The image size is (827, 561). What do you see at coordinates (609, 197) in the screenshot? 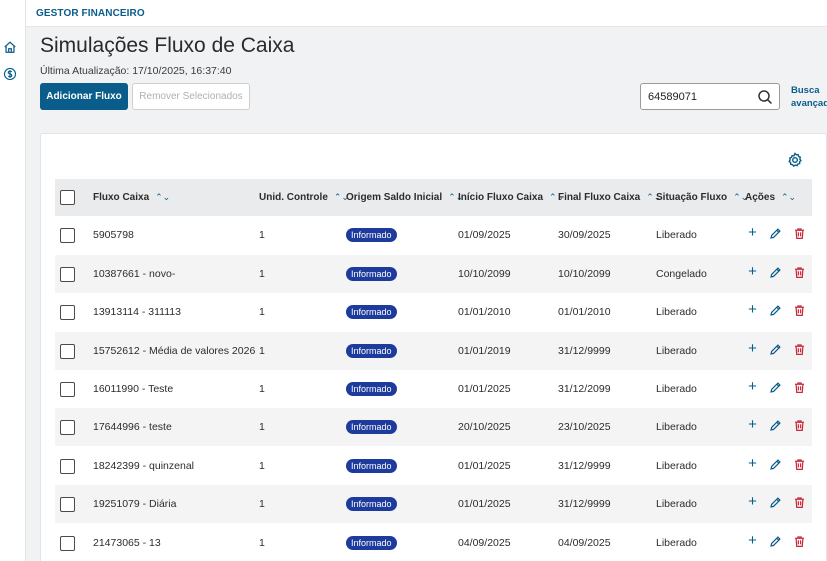
I see `column-header-final-fluxo: Final Fluxo Caixa ⌃⌄` at bounding box center [609, 197].